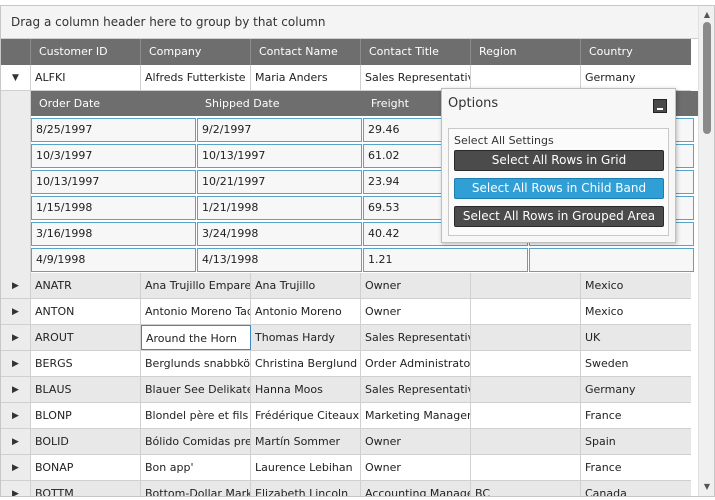 This screenshot has height=500, width=715. What do you see at coordinates (86, 389) in the screenshot?
I see `cell-customer-id: BLAUS` at bounding box center [86, 389].